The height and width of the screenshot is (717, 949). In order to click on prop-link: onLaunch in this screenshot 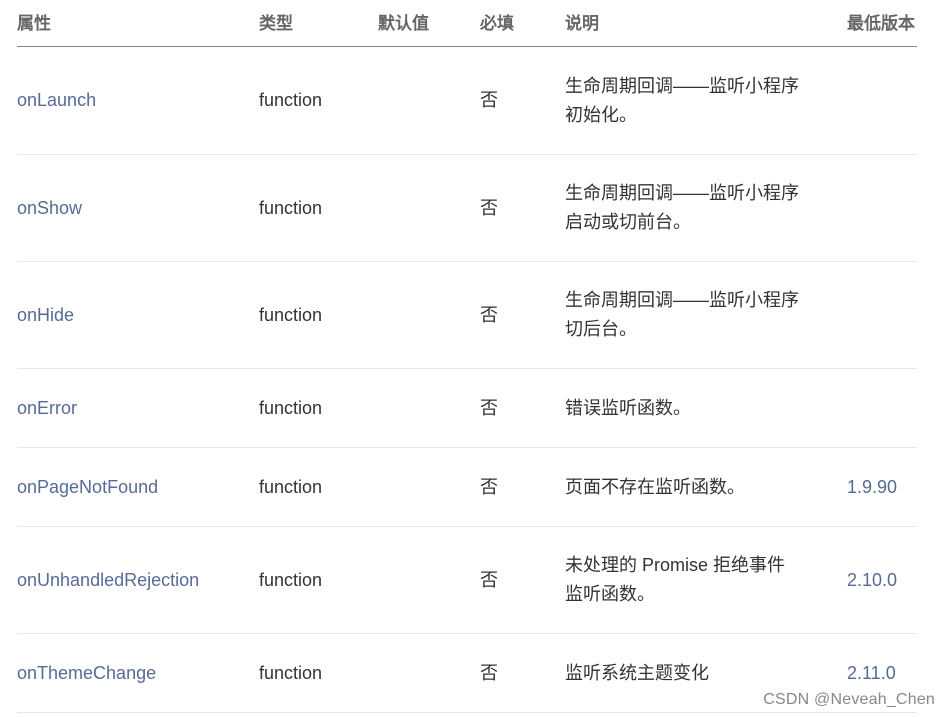, I will do `click(56, 100)`.